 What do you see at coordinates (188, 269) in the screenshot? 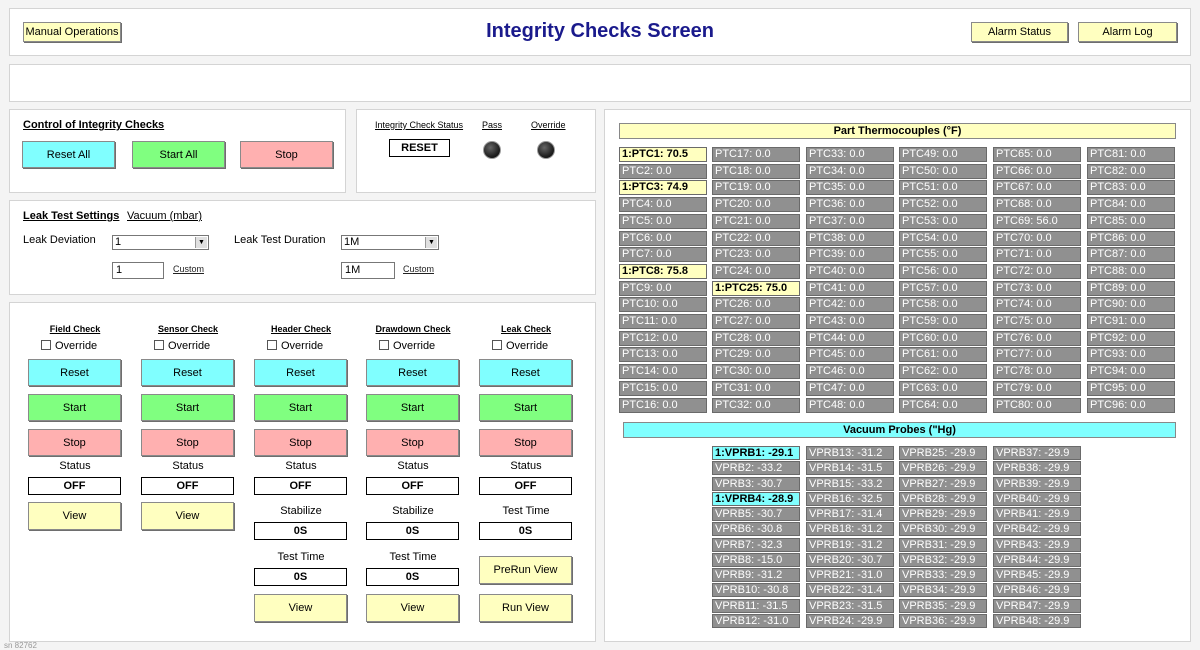
I see `leak-deviation-custom-link: Custom` at bounding box center [188, 269].